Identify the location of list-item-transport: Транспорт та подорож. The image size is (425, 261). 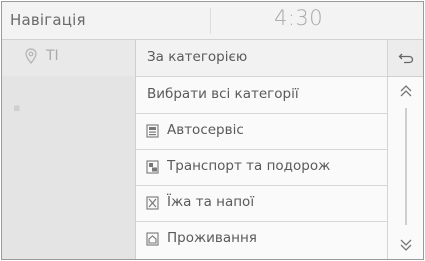
(261, 167).